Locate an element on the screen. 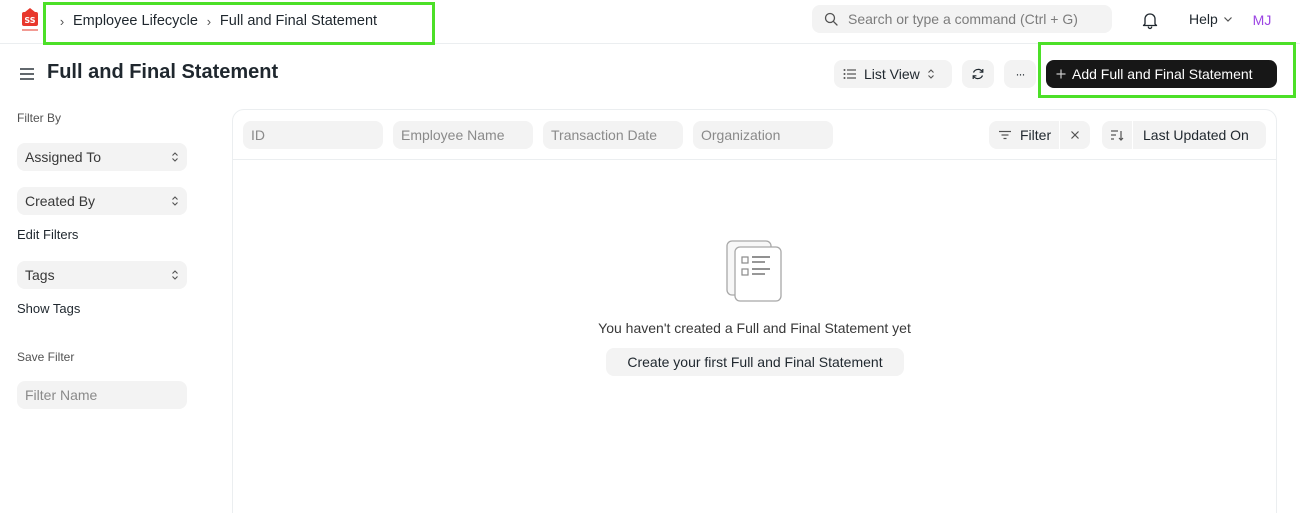 This screenshot has width=1300, height=513. list-view-switcher: List View is located at coordinates (893, 74).